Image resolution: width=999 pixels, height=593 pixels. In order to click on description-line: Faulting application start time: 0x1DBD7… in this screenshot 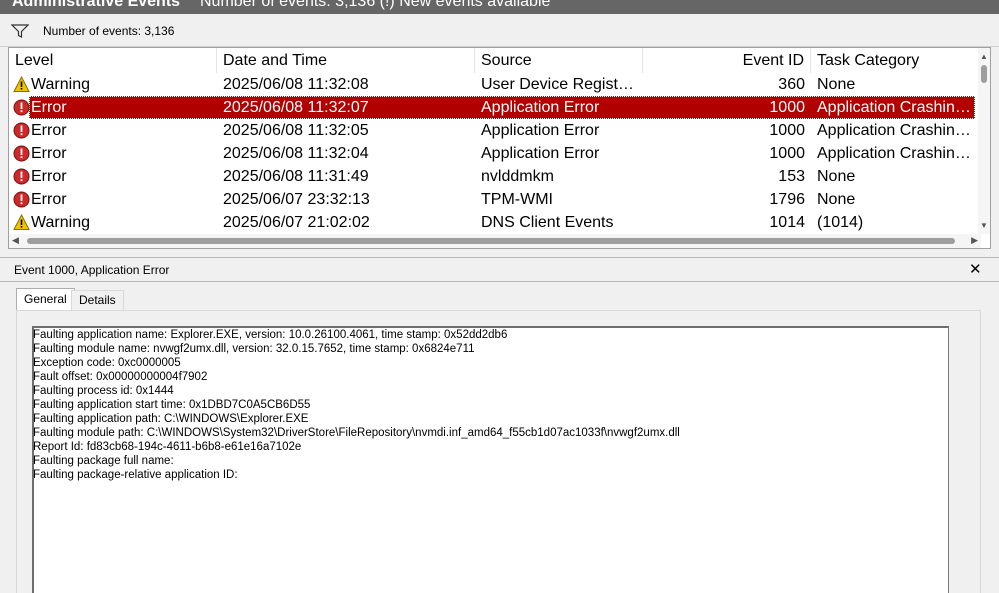, I will do `click(172, 405)`.